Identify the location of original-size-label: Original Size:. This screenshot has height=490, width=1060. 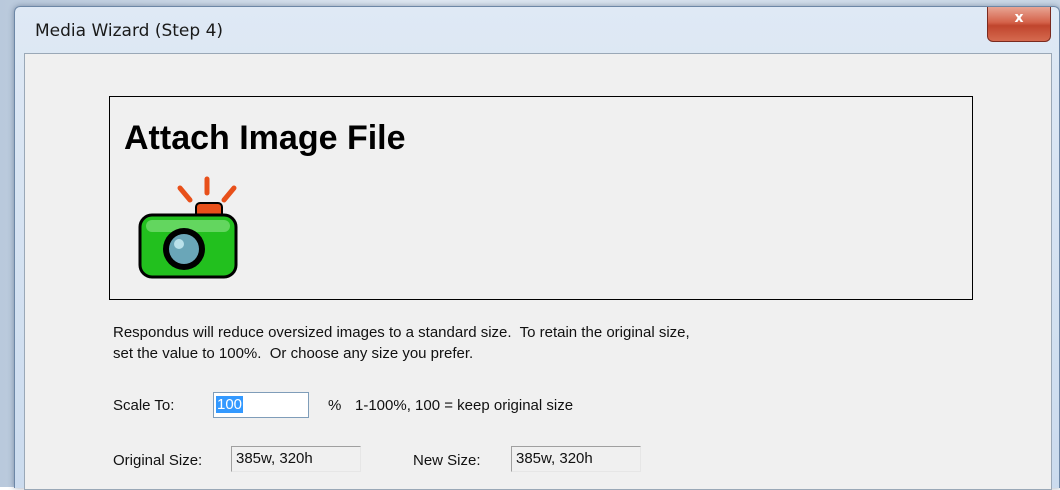
(158, 460).